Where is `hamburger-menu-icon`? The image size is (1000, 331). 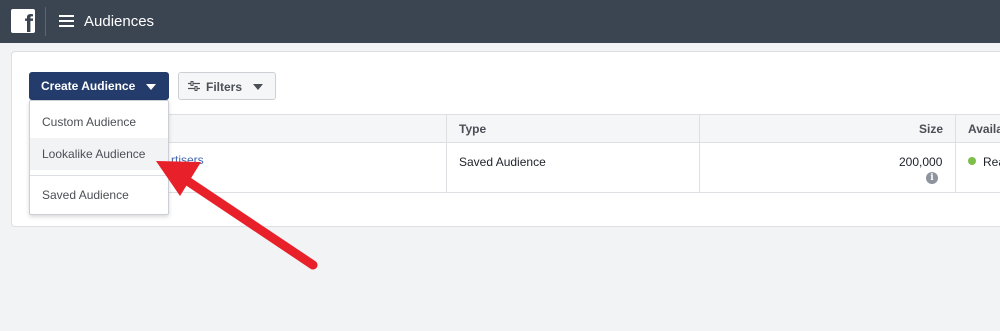 hamburger-menu-icon is located at coordinates (66, 21).